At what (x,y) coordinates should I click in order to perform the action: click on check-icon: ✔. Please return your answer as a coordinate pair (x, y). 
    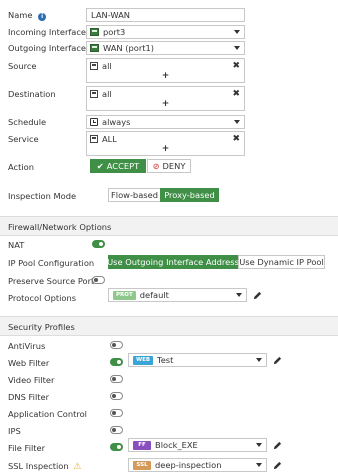
    Looking at the image, I should click on (100, 166).